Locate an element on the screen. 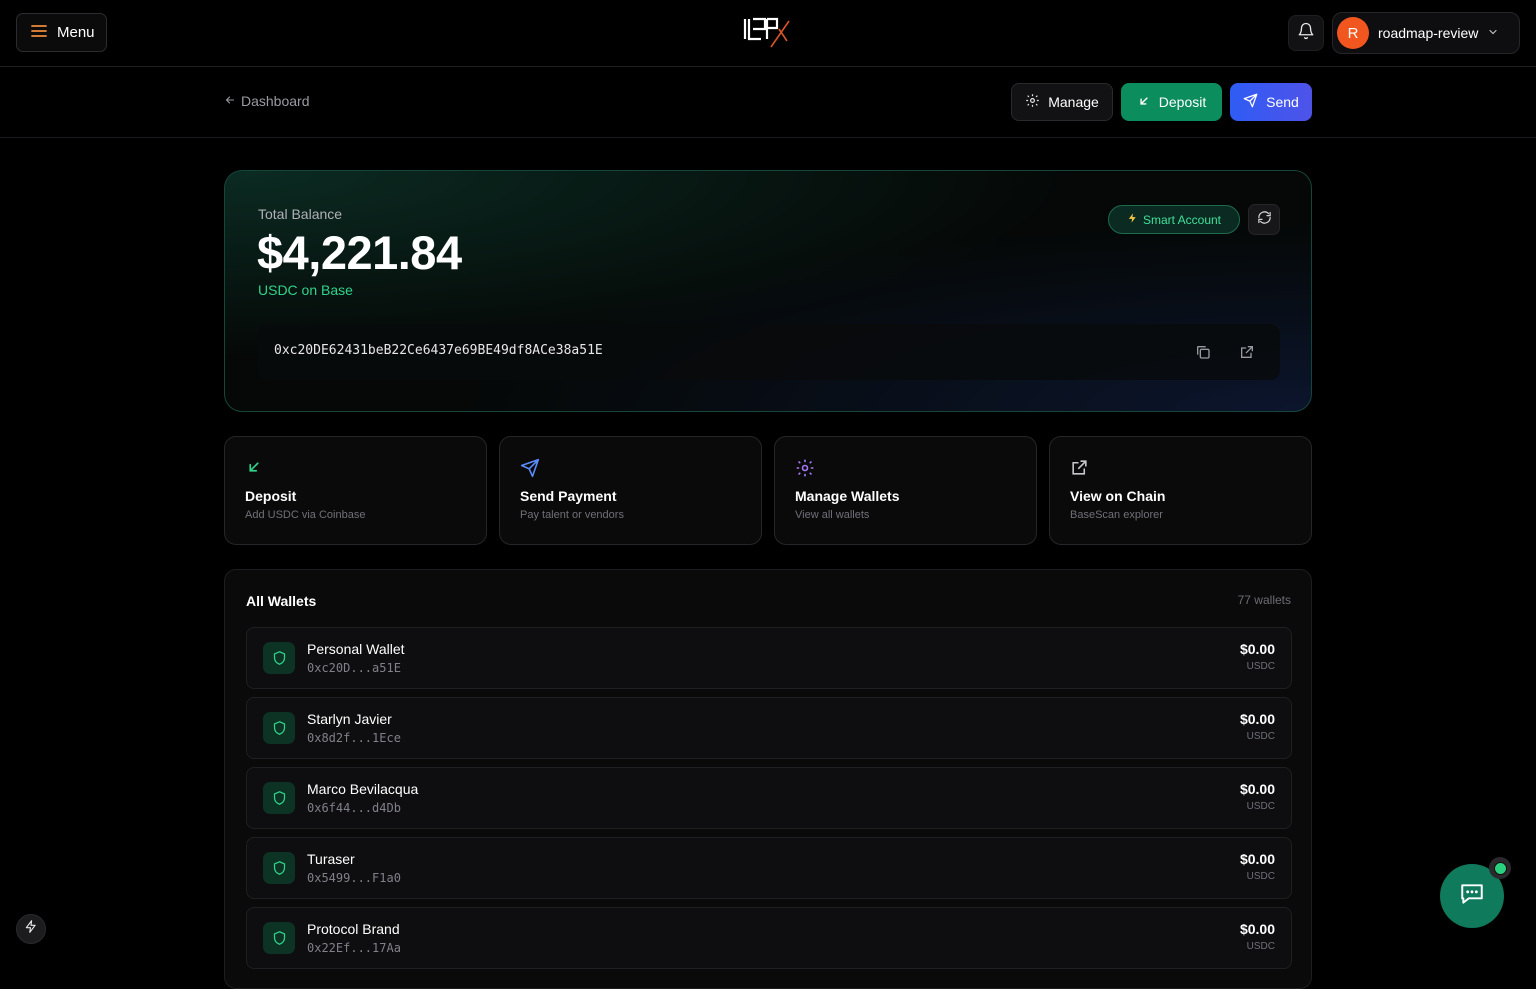  deposit-button: Deposit is located at coordinates (1171, 102).